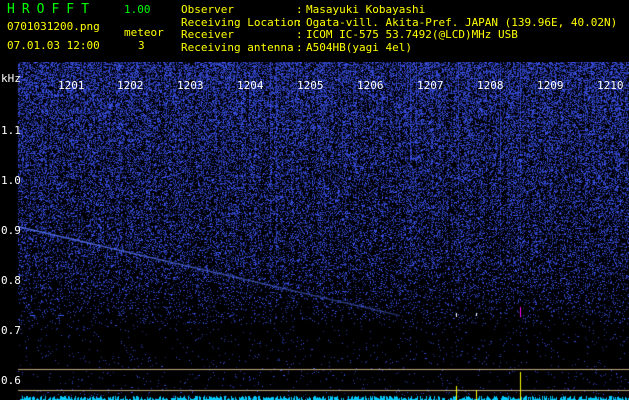 Image resolution: width=629 pixels, height=400 pixels. Describe the element at coordinates (144, 32) in the screenshot. I see `meteor-label: meteor` at that location.